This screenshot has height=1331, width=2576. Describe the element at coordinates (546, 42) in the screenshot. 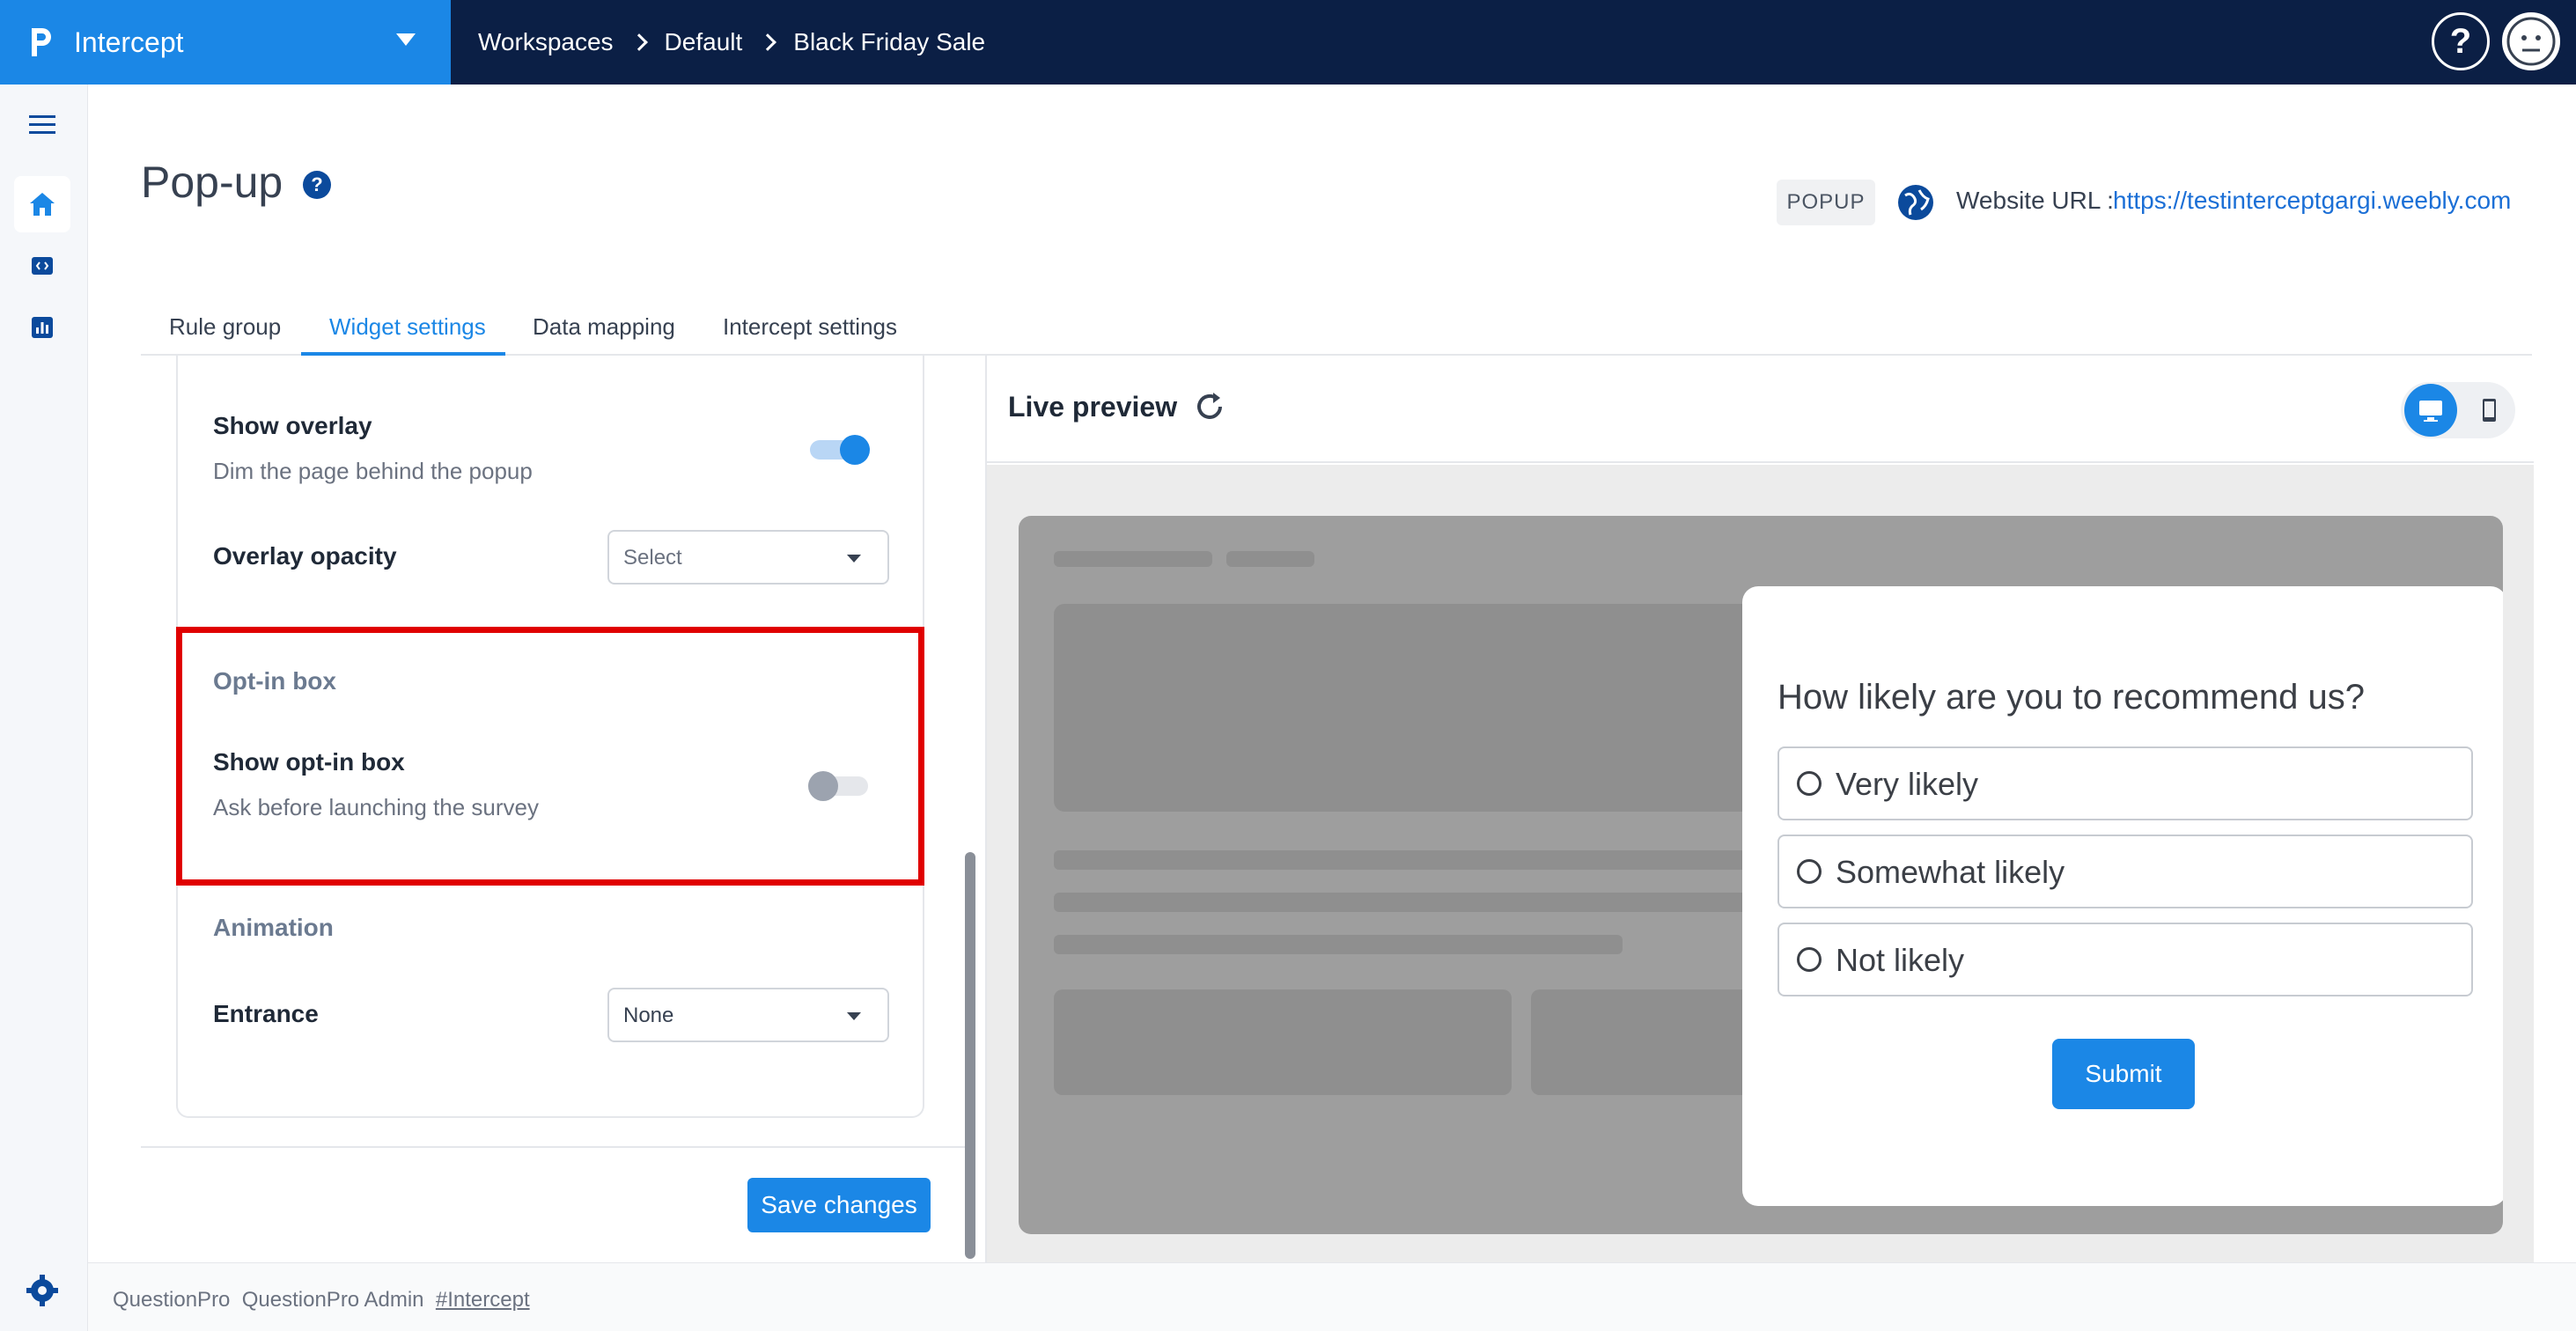

I see `breadcrumb-workspaces: Workspaces` at that location.